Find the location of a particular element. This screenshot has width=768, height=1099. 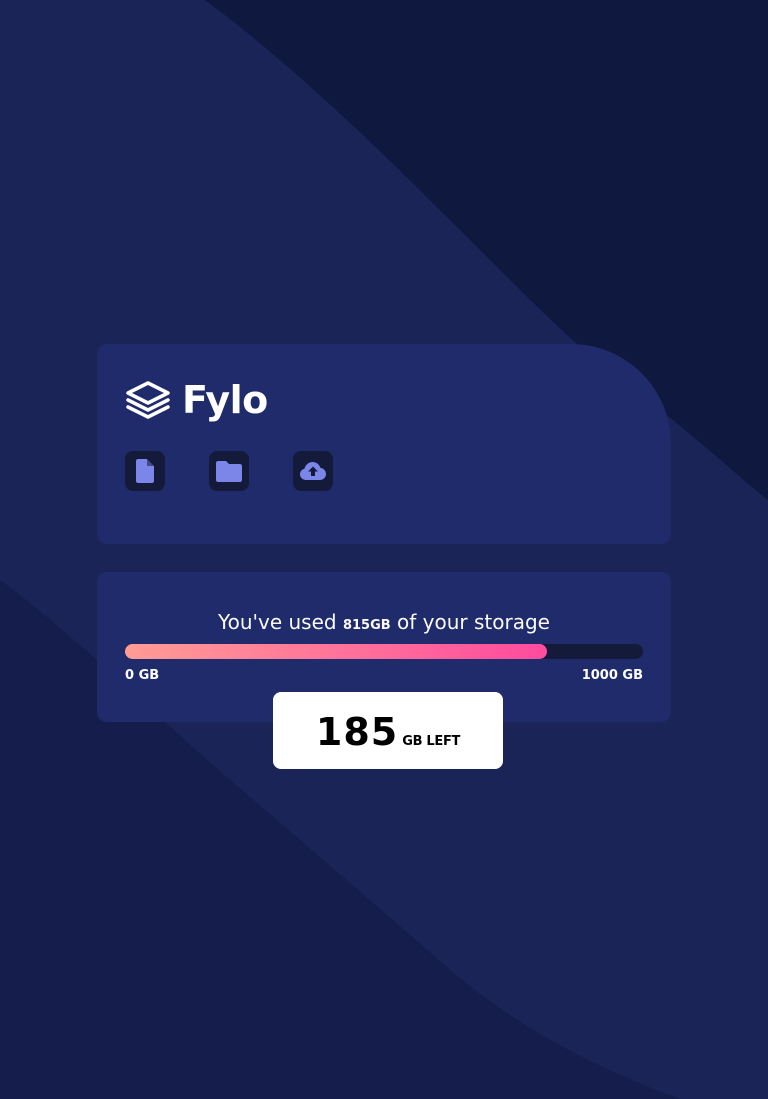

brand-card: Fylo is located at coordinates (384, 444).